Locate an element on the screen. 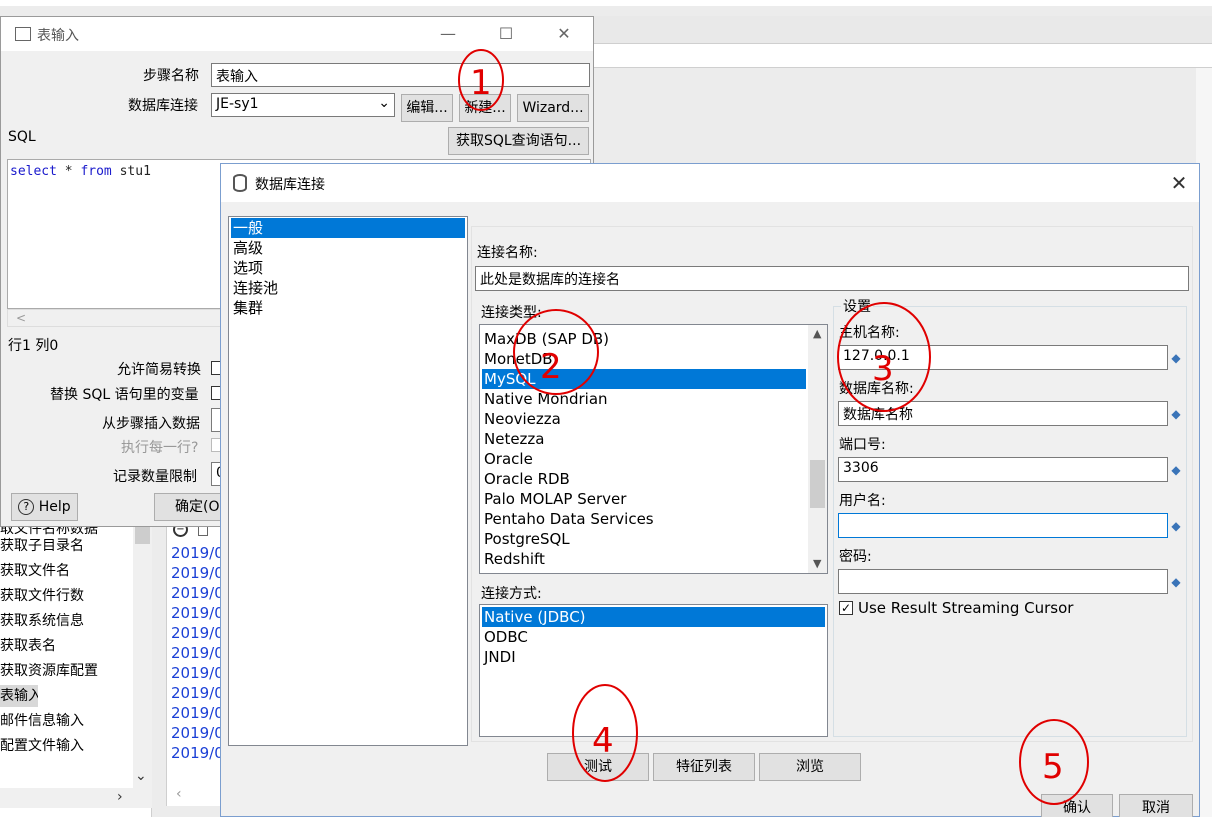 The width and height of the screenshot is (1212, 817). annotation-number: 3 is located at coordinates (883, 369).